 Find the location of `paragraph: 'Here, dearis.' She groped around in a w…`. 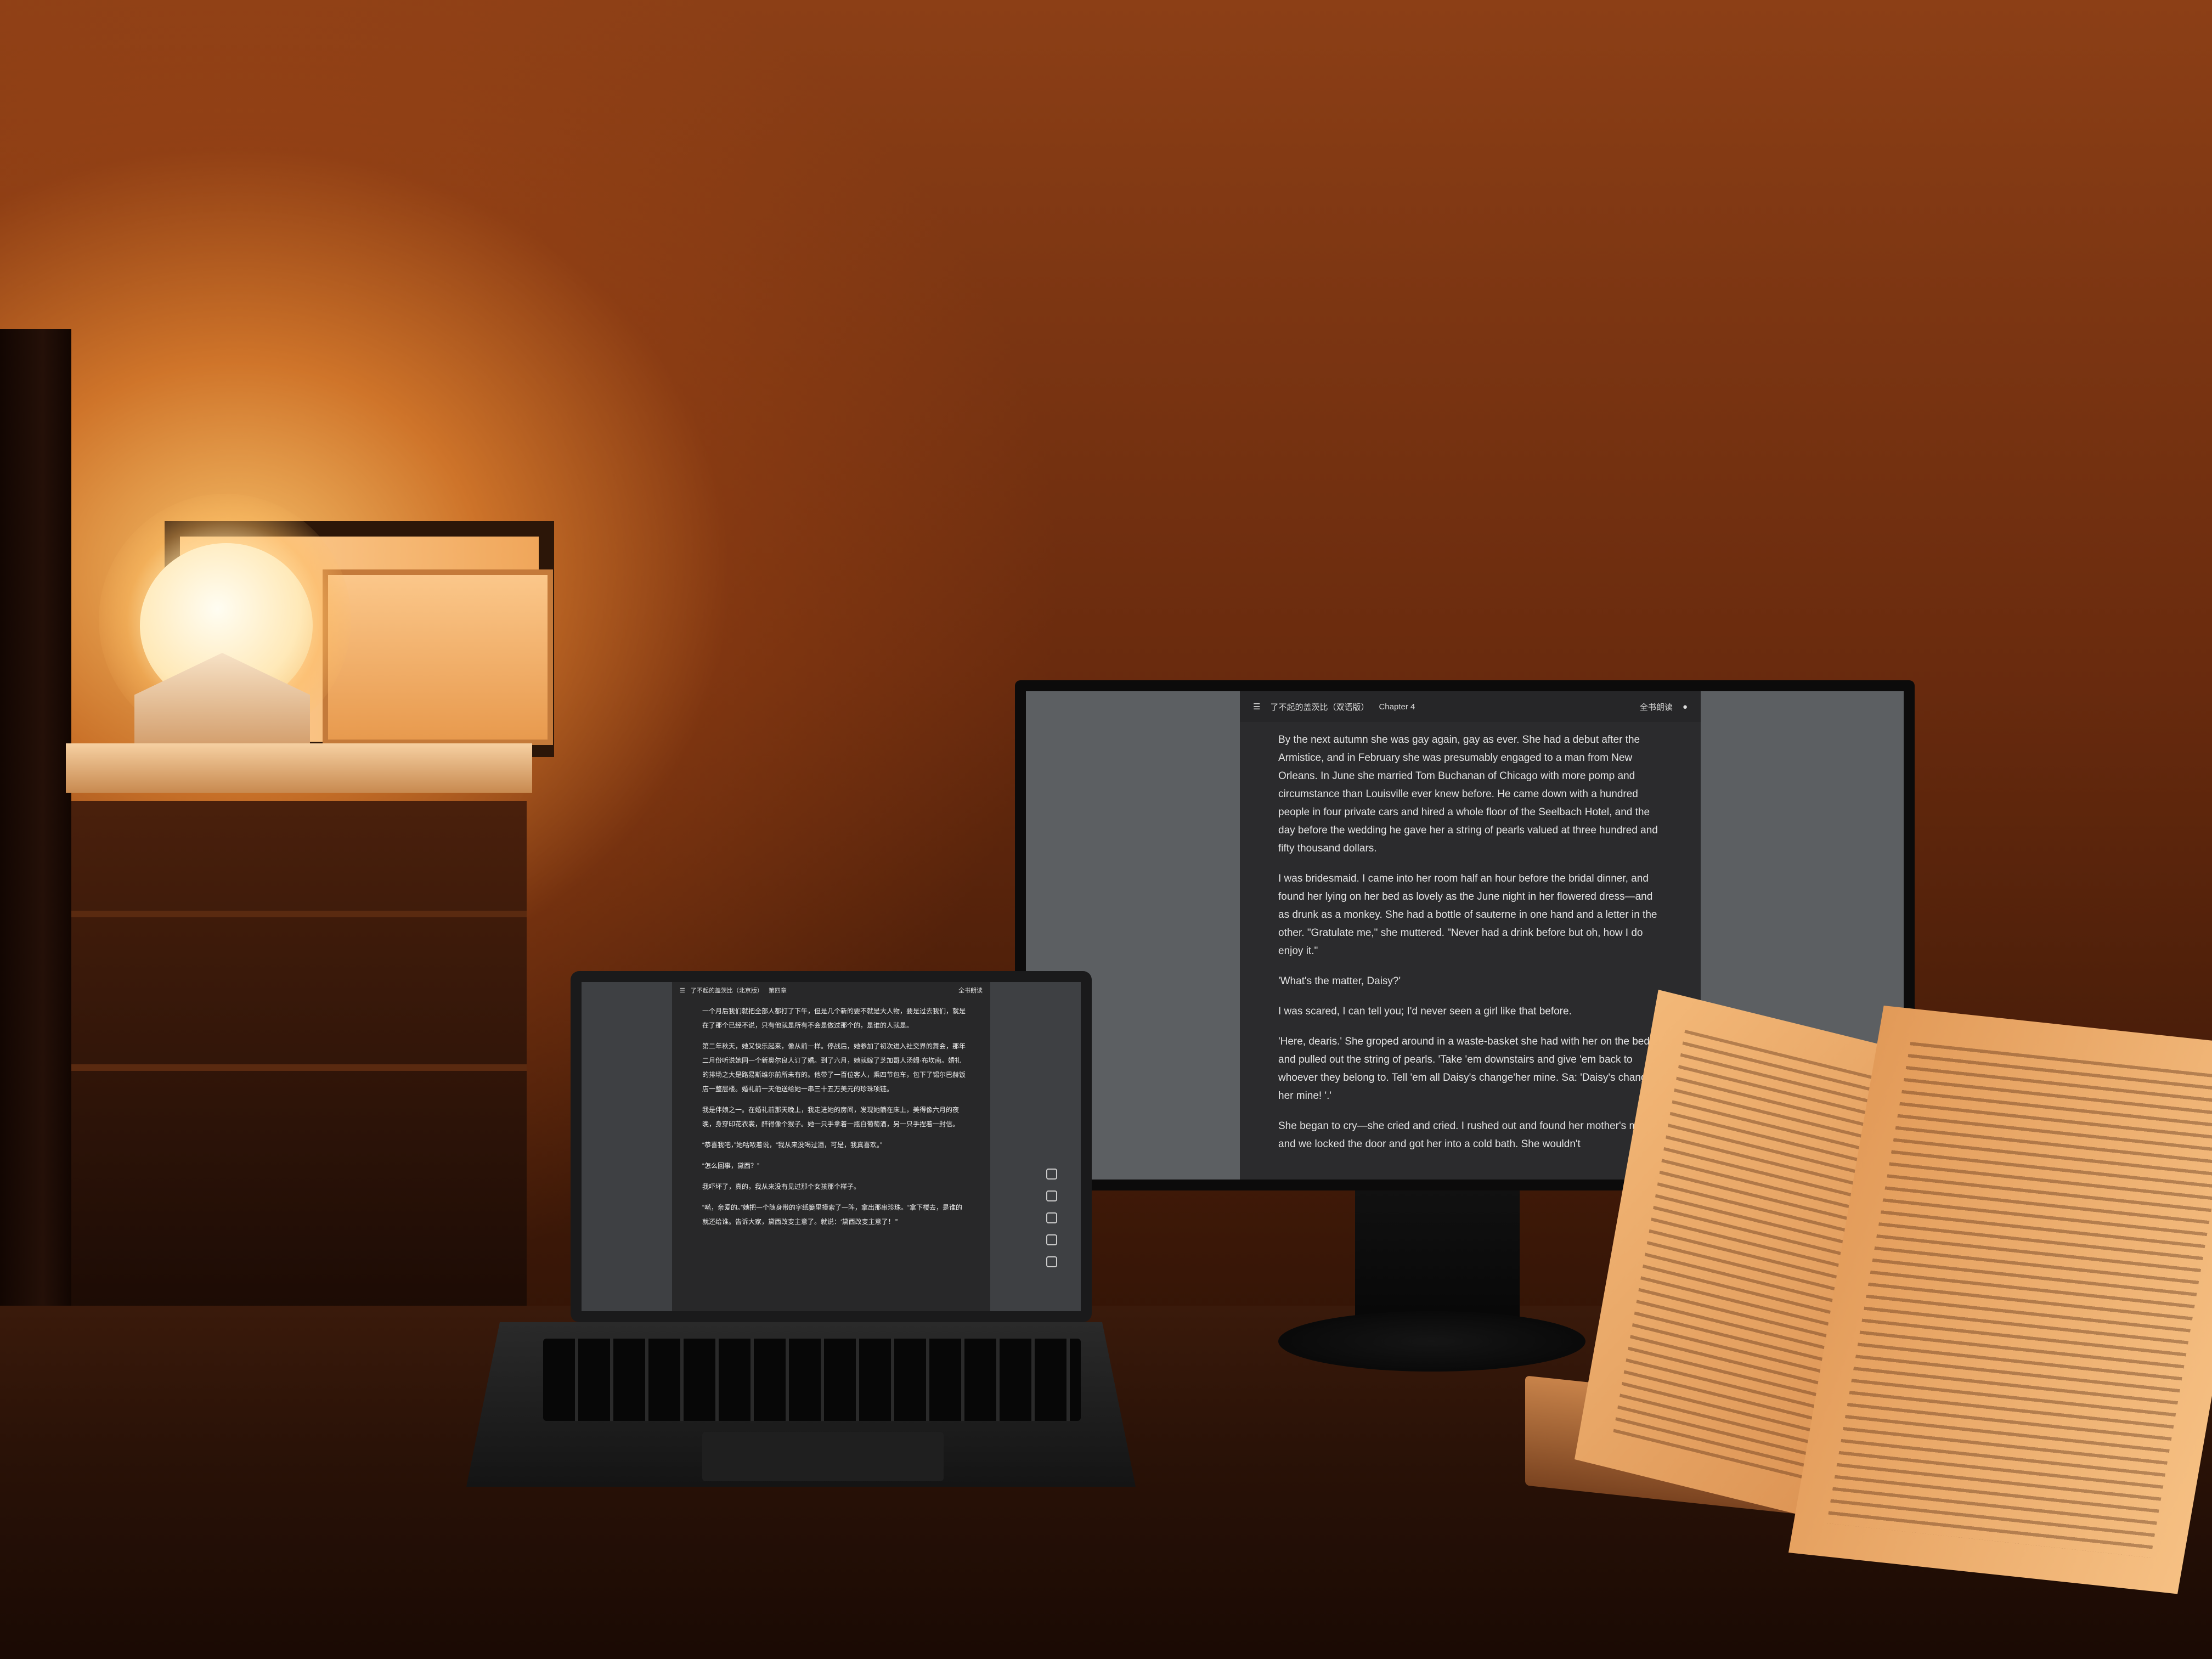

paragraph: 'Here, dearis.' She groped around in a w… is located at coordinates (1466, 1069).